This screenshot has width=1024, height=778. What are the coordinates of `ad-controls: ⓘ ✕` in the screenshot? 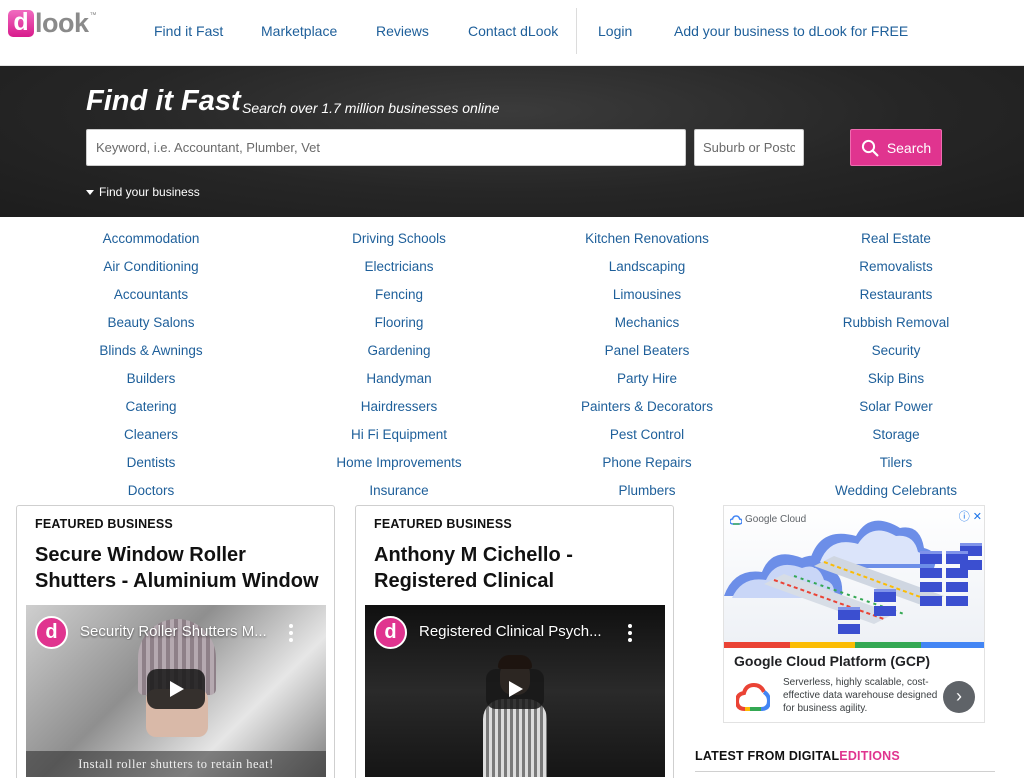 It's located at (970, 516).